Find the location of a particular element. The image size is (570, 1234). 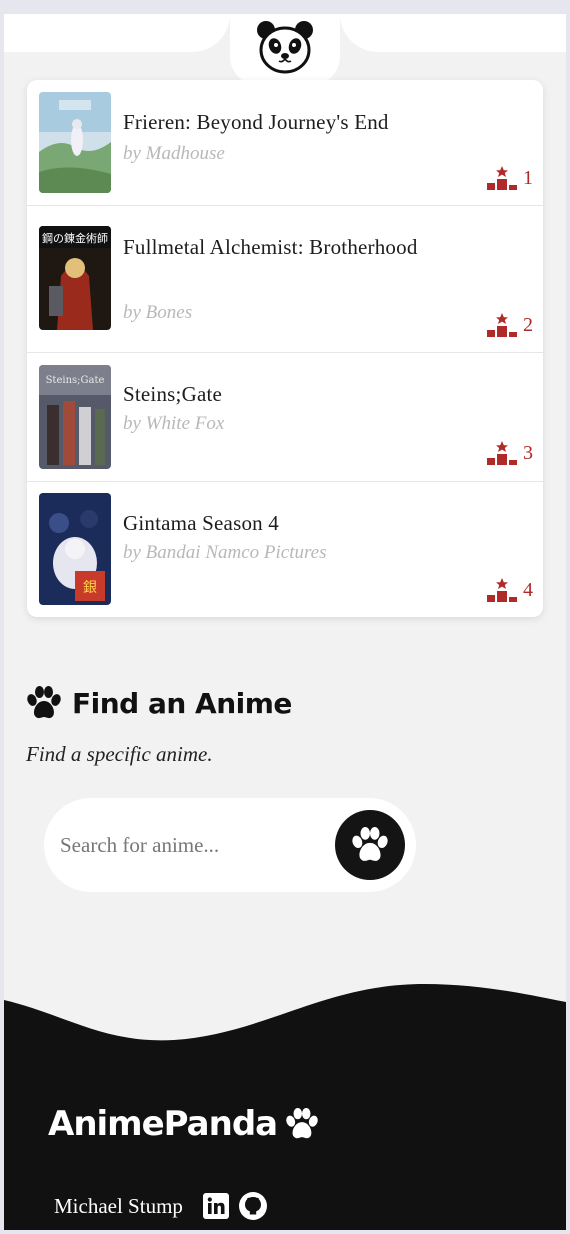

credit-name: Michael Stump is located at coordinates (118, 1205).